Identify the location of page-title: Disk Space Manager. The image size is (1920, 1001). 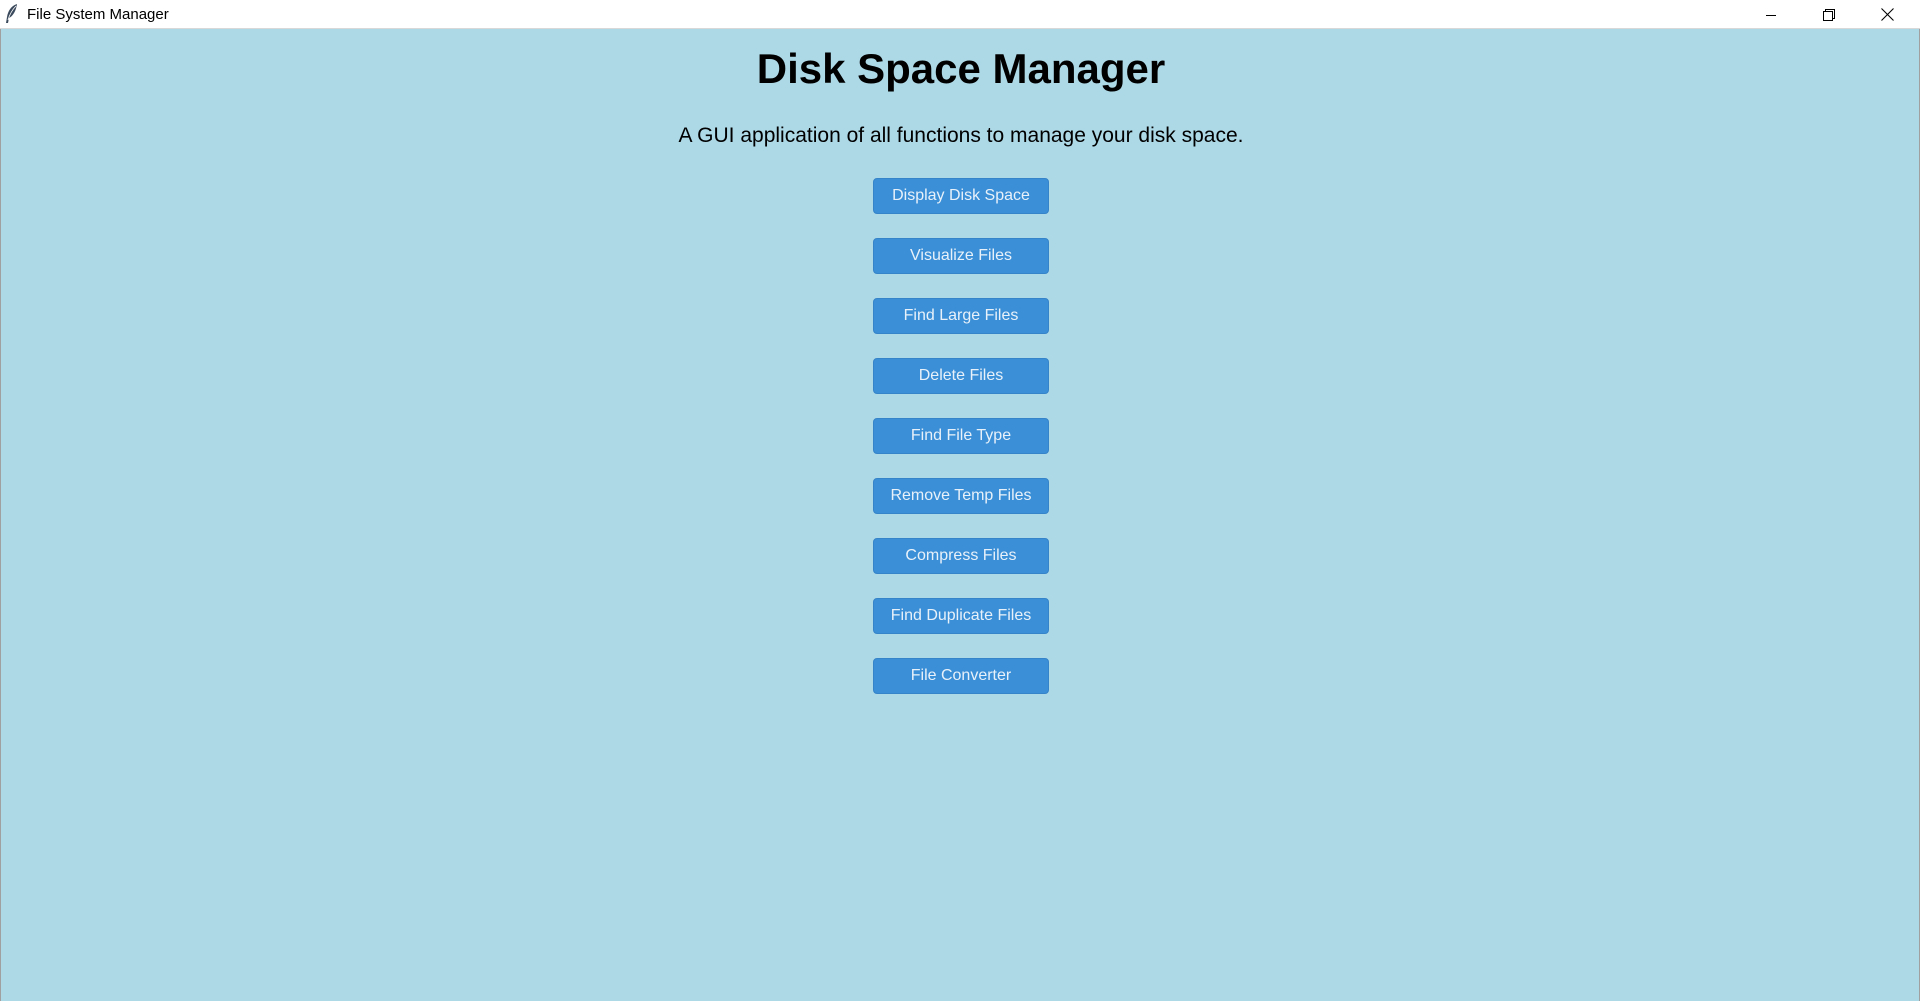
(961, 68).